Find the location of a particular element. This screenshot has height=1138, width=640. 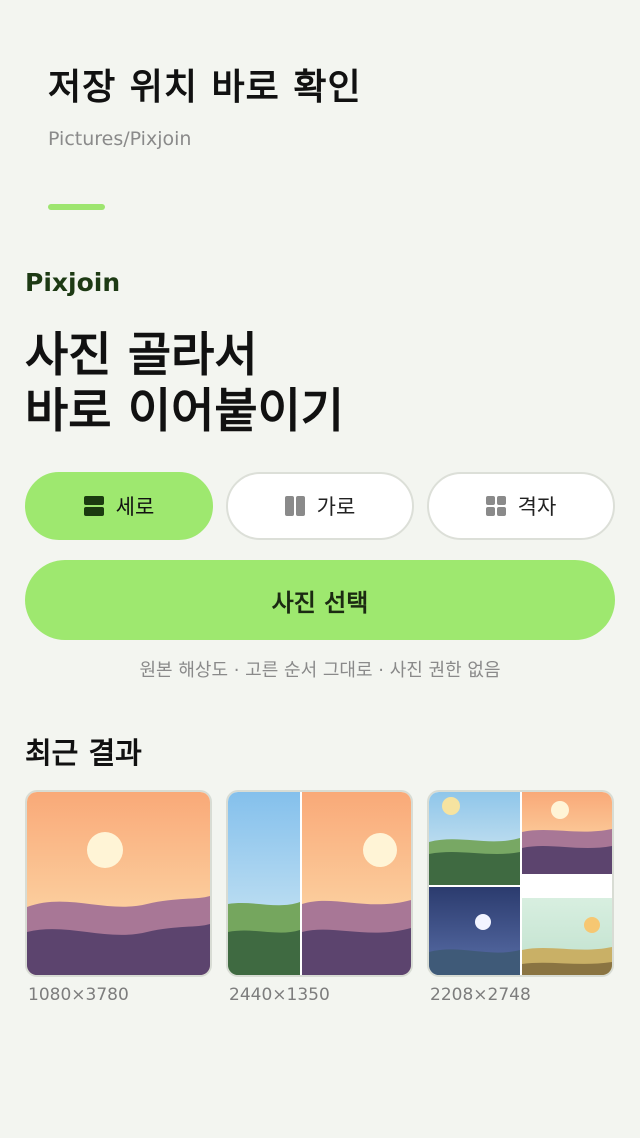

select-photos-caption: 원본 해상도 · 고른 순서 그대로 · 사진 권한 없음 is located at coordinates (320, 670).